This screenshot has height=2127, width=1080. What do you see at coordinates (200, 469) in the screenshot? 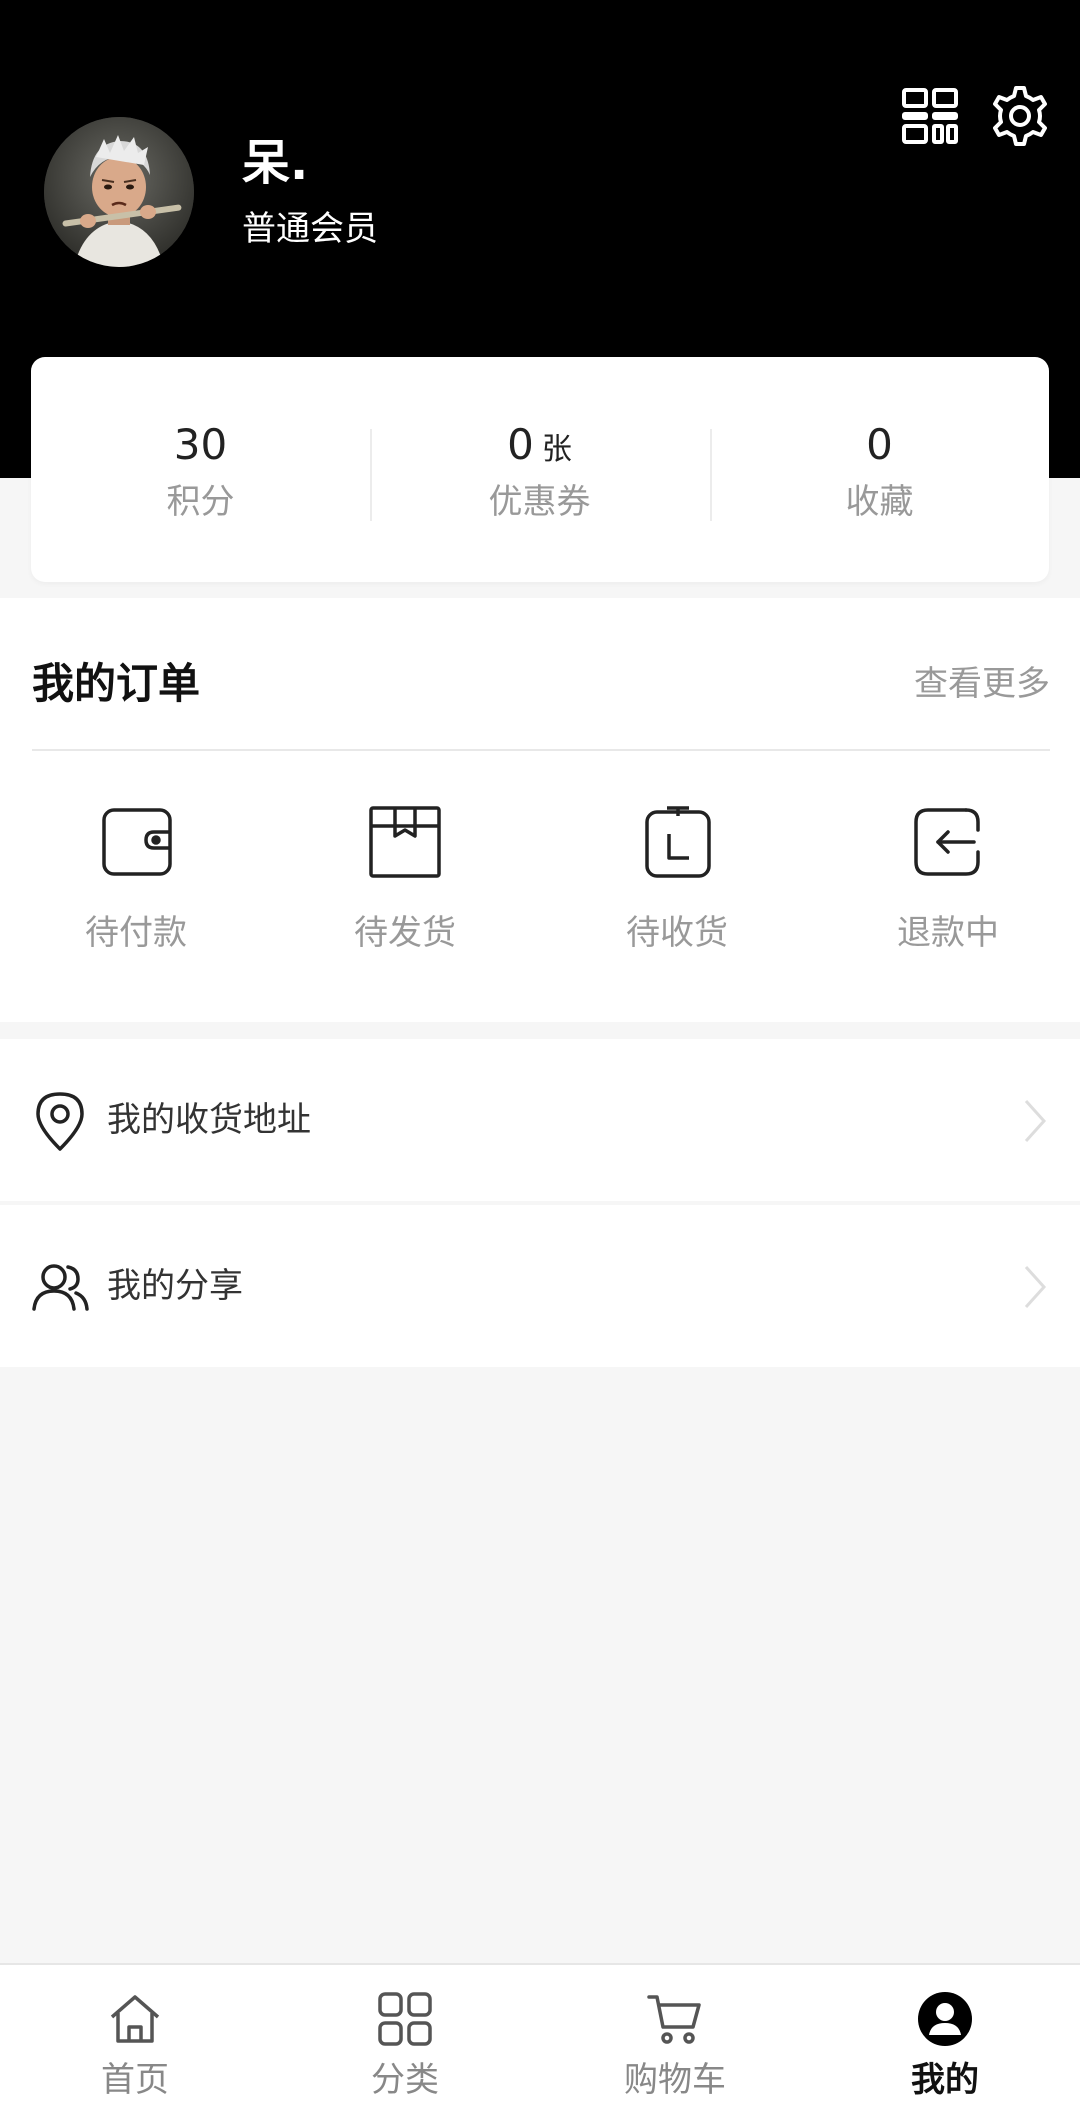
I see `stat-points: 30 积分` at bounding box center [200, 469].